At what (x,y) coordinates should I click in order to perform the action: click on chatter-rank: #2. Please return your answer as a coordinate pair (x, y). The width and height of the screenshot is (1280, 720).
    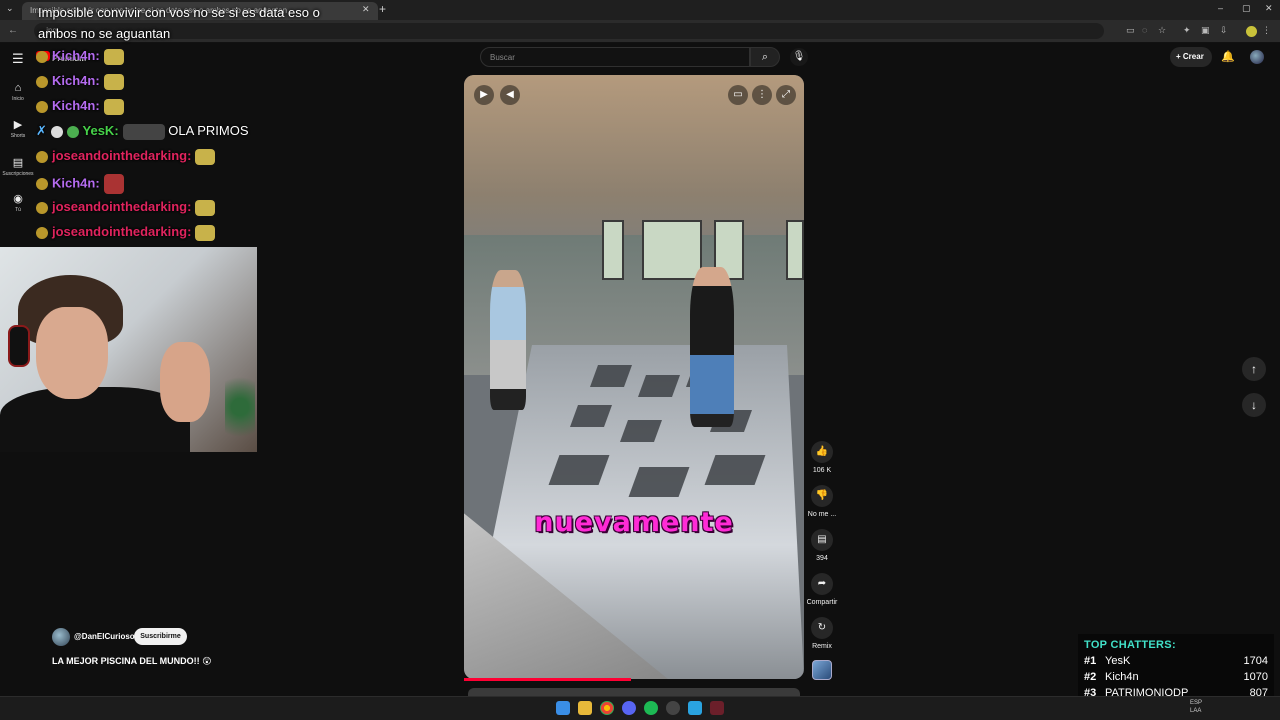
    Looking at the image, I should click on (1090, 677).